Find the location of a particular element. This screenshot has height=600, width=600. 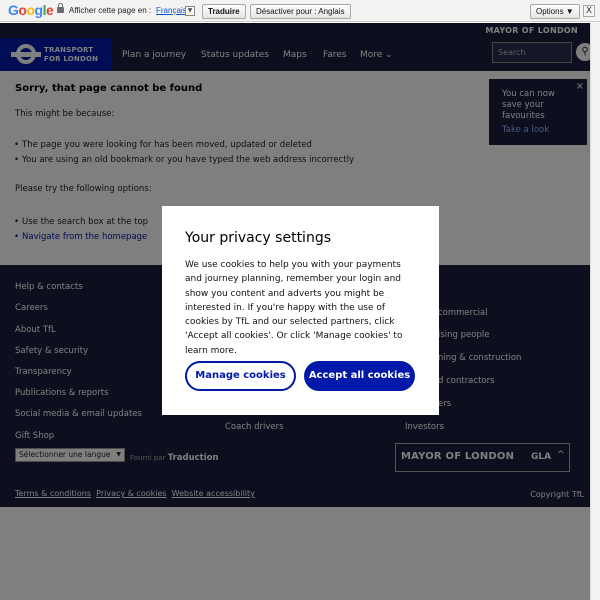

manage-cookies-button: Manage cookies is located at coordinates (240, 376).